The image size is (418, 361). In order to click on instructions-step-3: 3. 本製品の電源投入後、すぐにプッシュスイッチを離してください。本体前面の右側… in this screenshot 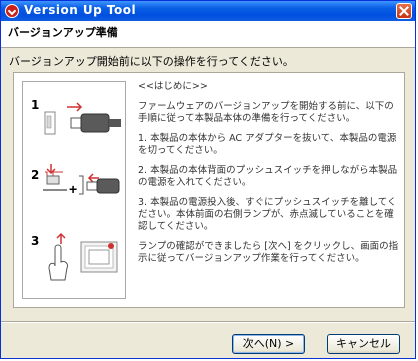, I will do `click(267, 214)`.